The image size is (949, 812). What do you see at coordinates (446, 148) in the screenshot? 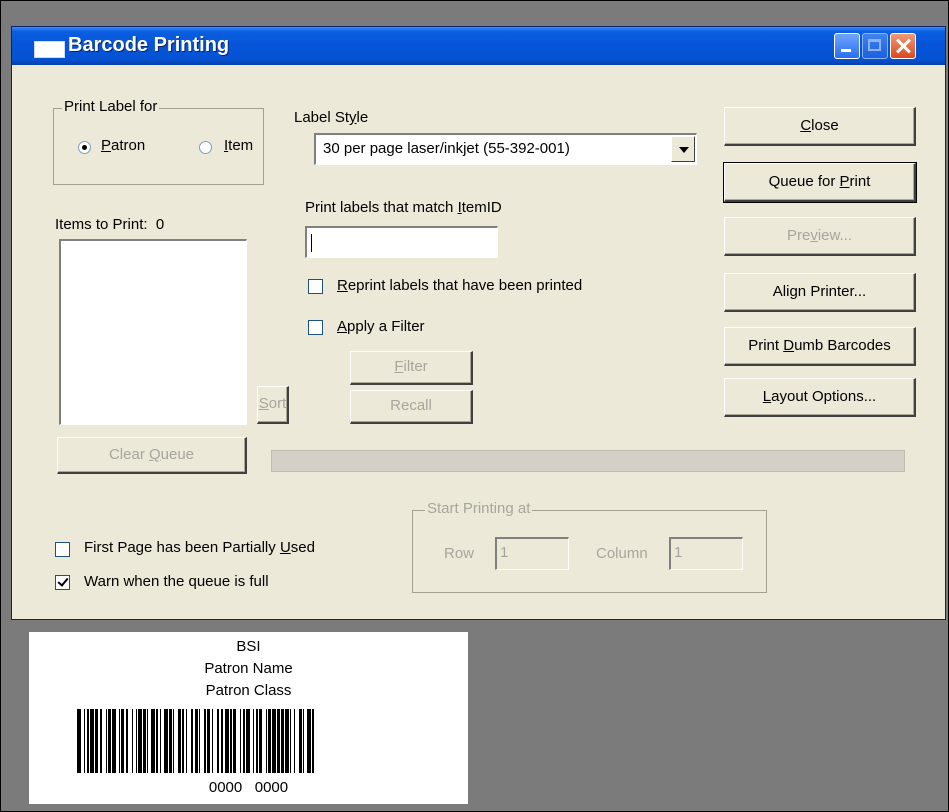
I see `label-style-value: 30 per page laser/inkjet (55-392-001)` at bounding box center [446, 148].